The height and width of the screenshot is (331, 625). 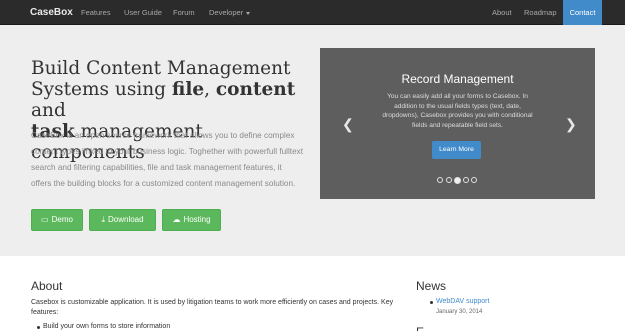 What do you see at coordinates (348, 124) in the screenshot?
I see `chevron-left-icon: ❮` at bounding box center [348, 124].